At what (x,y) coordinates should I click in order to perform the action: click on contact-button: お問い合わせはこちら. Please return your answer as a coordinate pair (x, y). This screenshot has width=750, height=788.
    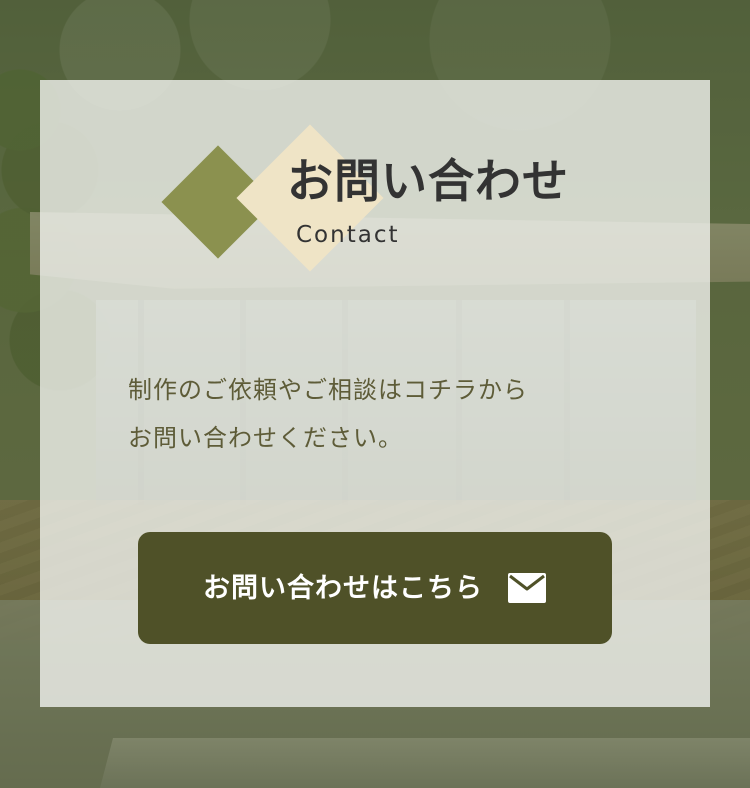
    Looking at the image, I should click on (375, 588).